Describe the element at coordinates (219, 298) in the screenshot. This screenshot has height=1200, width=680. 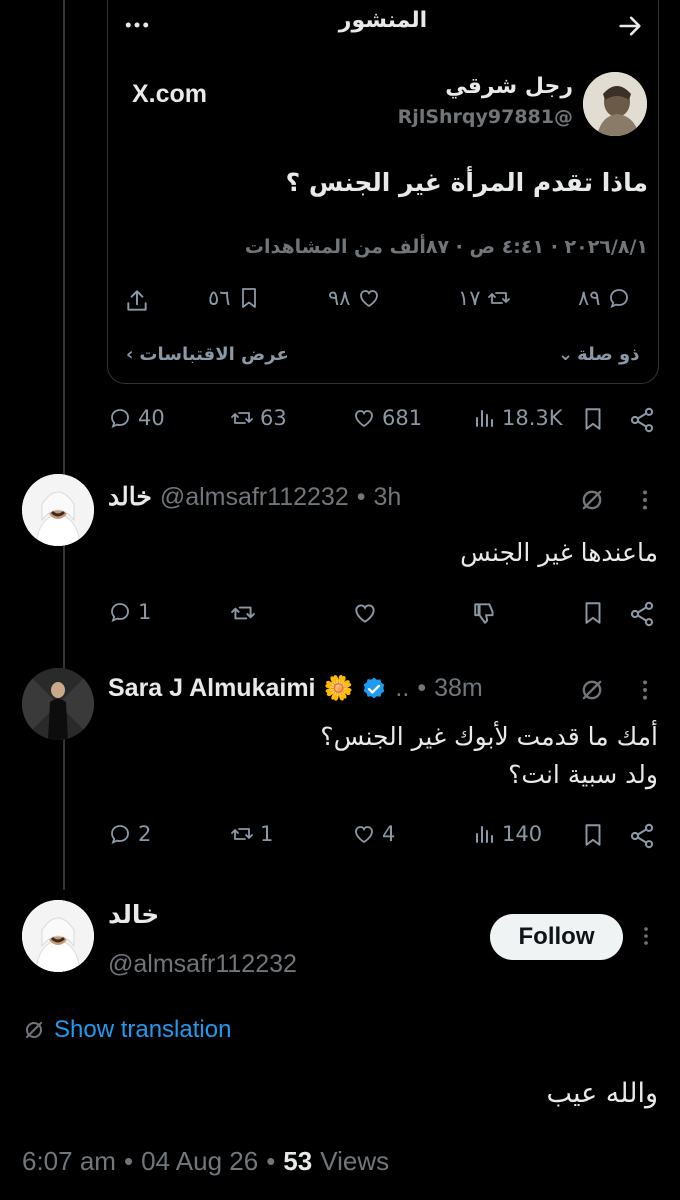
I see `quoted-bookmark-count: ٥٦` at that location.